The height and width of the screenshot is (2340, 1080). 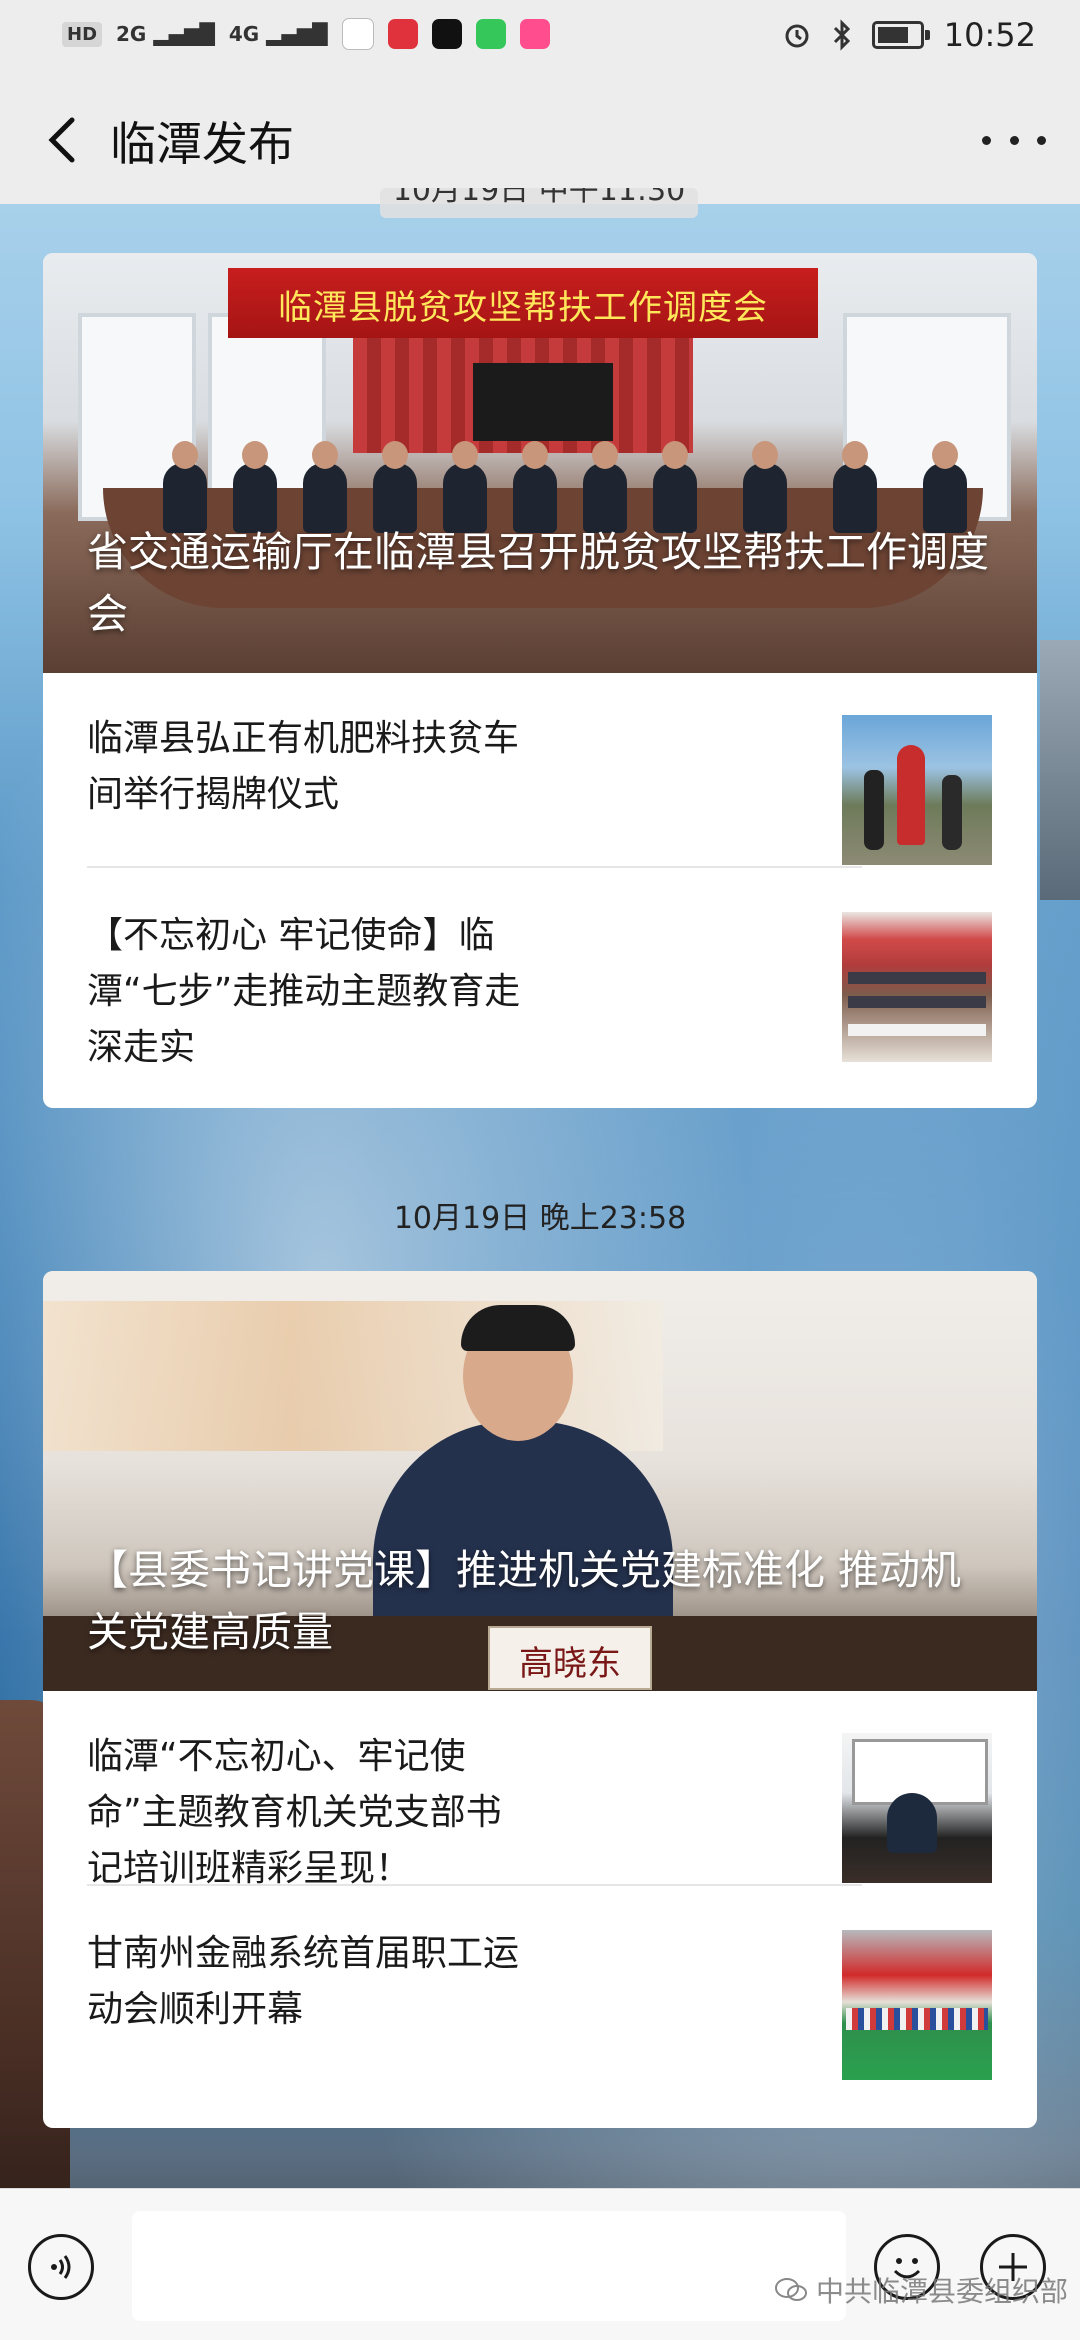 I want to click on signal-4g: 4G ▂▄▆█, so click(x=278, y=34).